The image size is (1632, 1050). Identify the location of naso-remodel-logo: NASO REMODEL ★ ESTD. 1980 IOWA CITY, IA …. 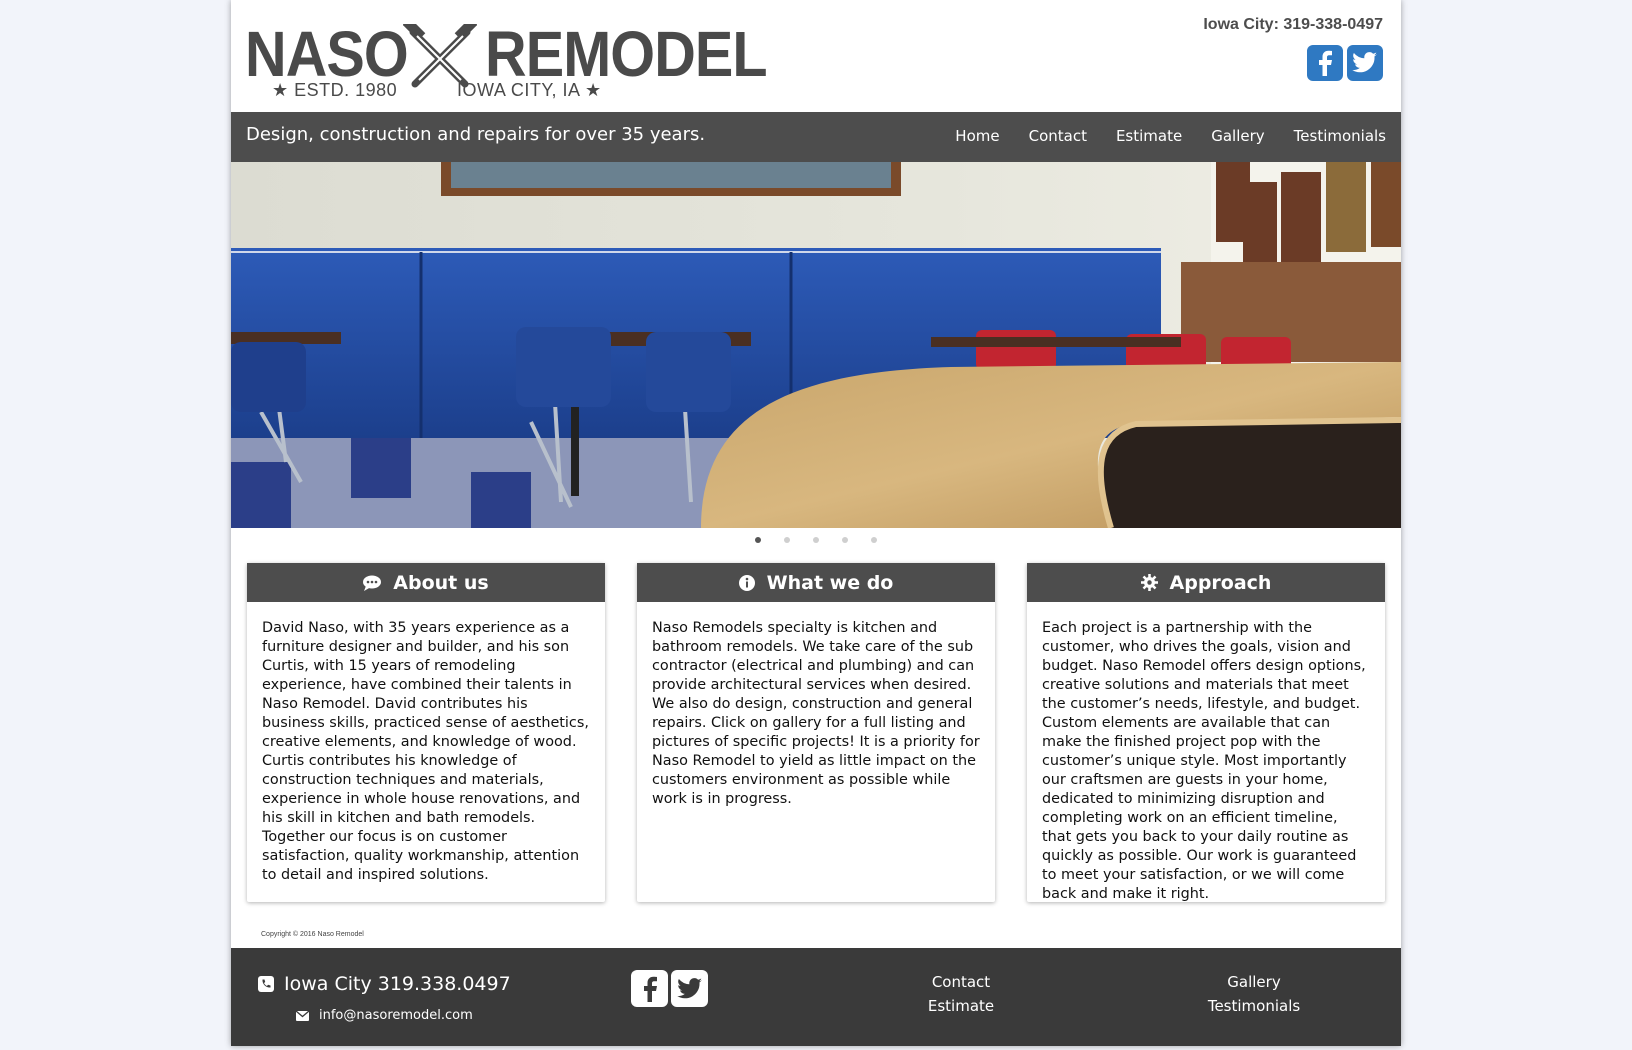
(506, 60).